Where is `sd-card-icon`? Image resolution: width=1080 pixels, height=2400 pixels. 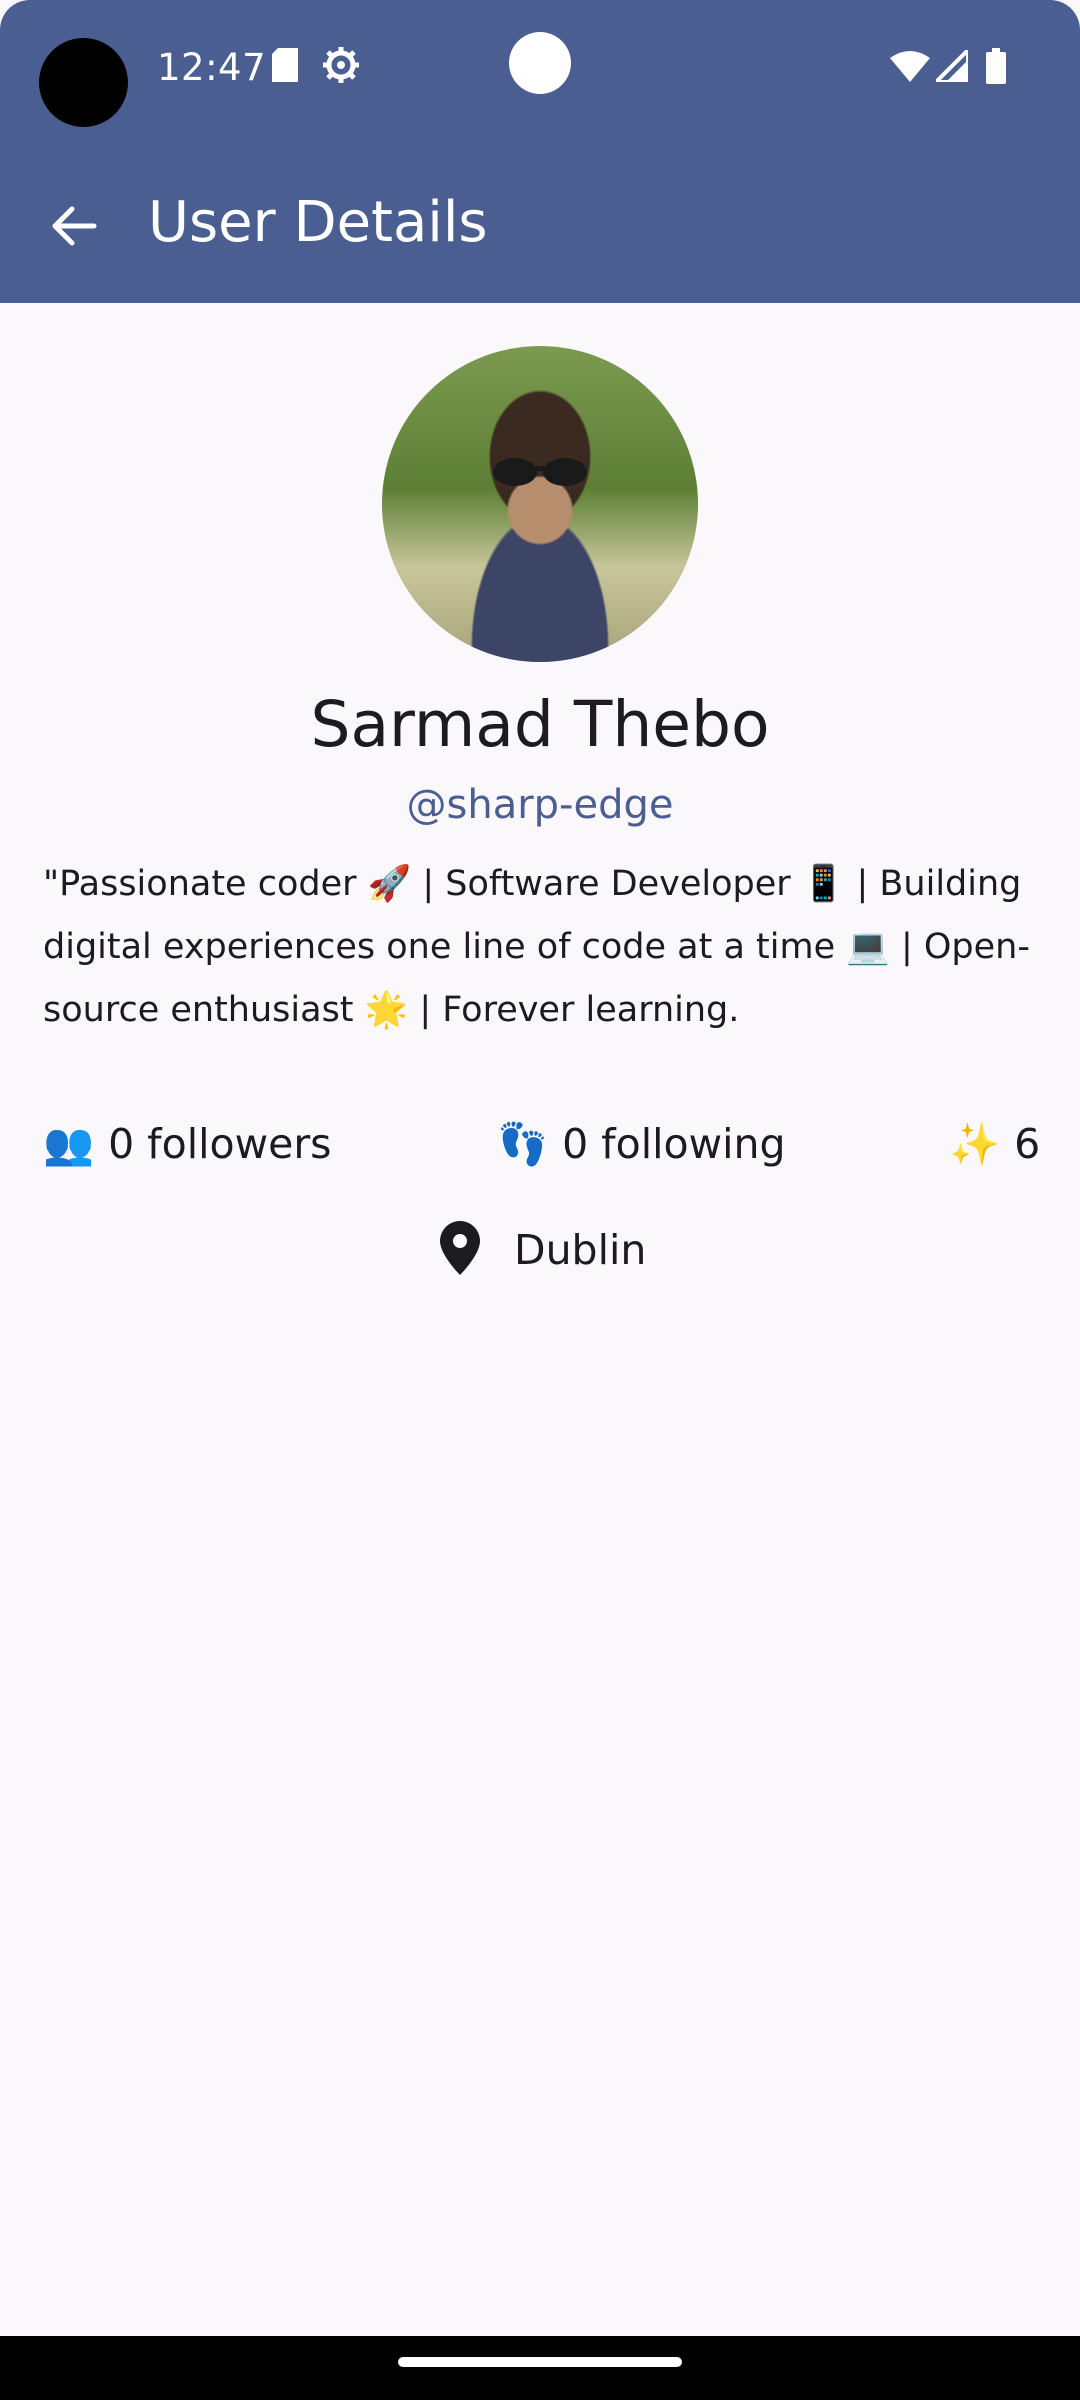
sd-card-icon is located at coordinates (285, 67).